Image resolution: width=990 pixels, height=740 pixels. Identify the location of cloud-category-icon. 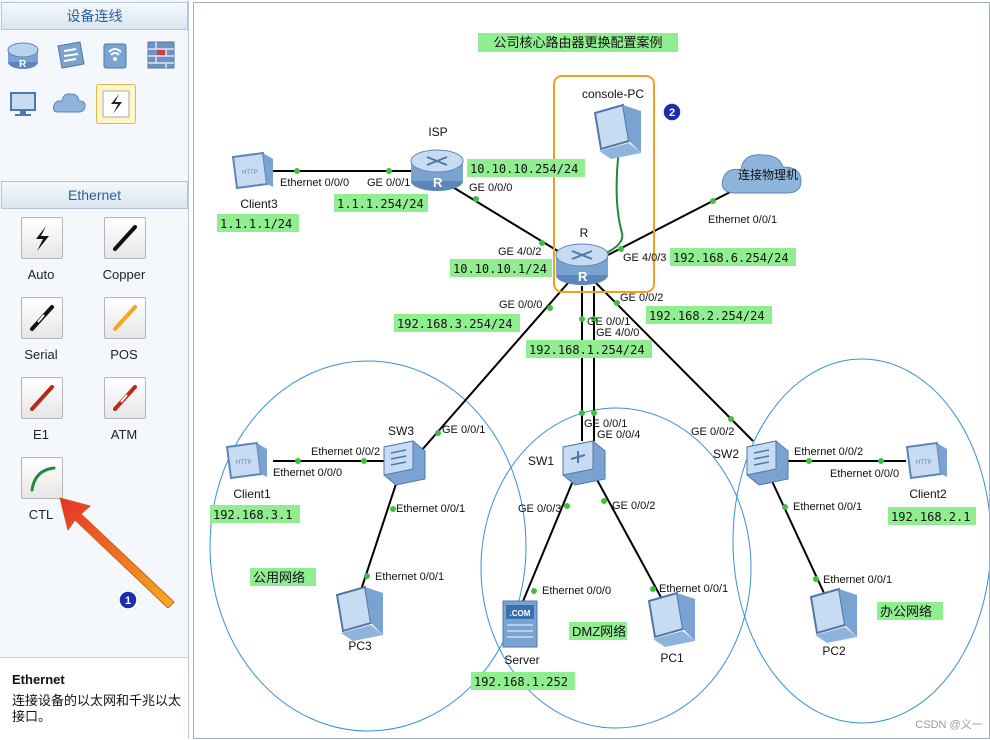
(69, 103).